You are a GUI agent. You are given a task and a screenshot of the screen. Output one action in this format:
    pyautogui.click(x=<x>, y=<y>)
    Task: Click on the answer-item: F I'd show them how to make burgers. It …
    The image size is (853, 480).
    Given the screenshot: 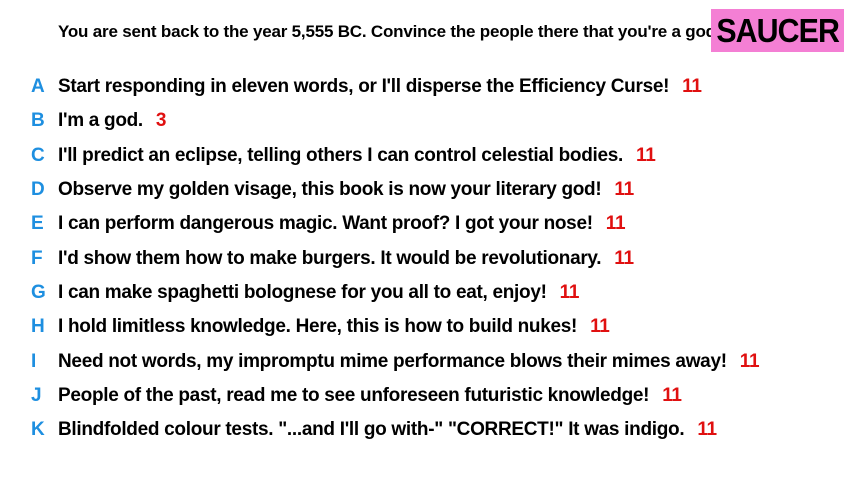 What is the action you would take?
    pyautogui.click(x=426, y=258)
    